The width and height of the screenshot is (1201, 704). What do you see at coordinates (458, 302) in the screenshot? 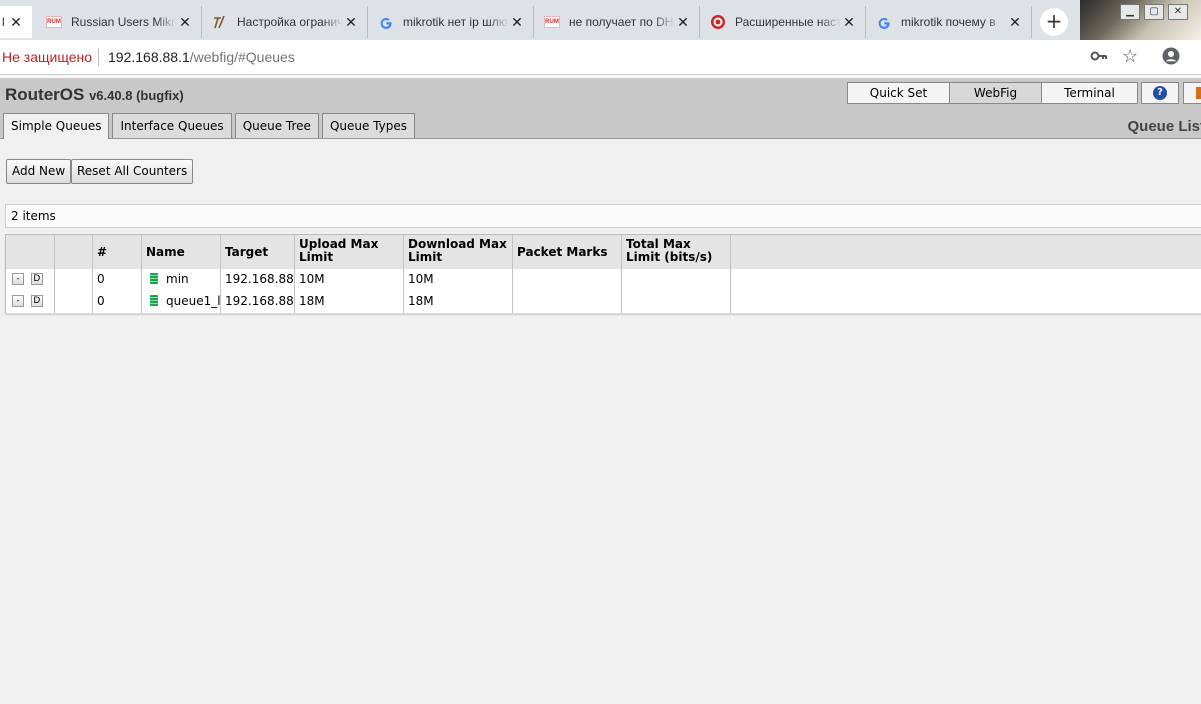
I see `cell-download-max-limit: 18M` at bounding box center [458, 302].